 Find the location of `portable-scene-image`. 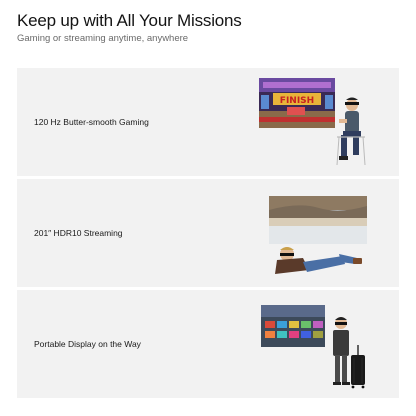

portable-scene-image is located at coordinates (313, 347).